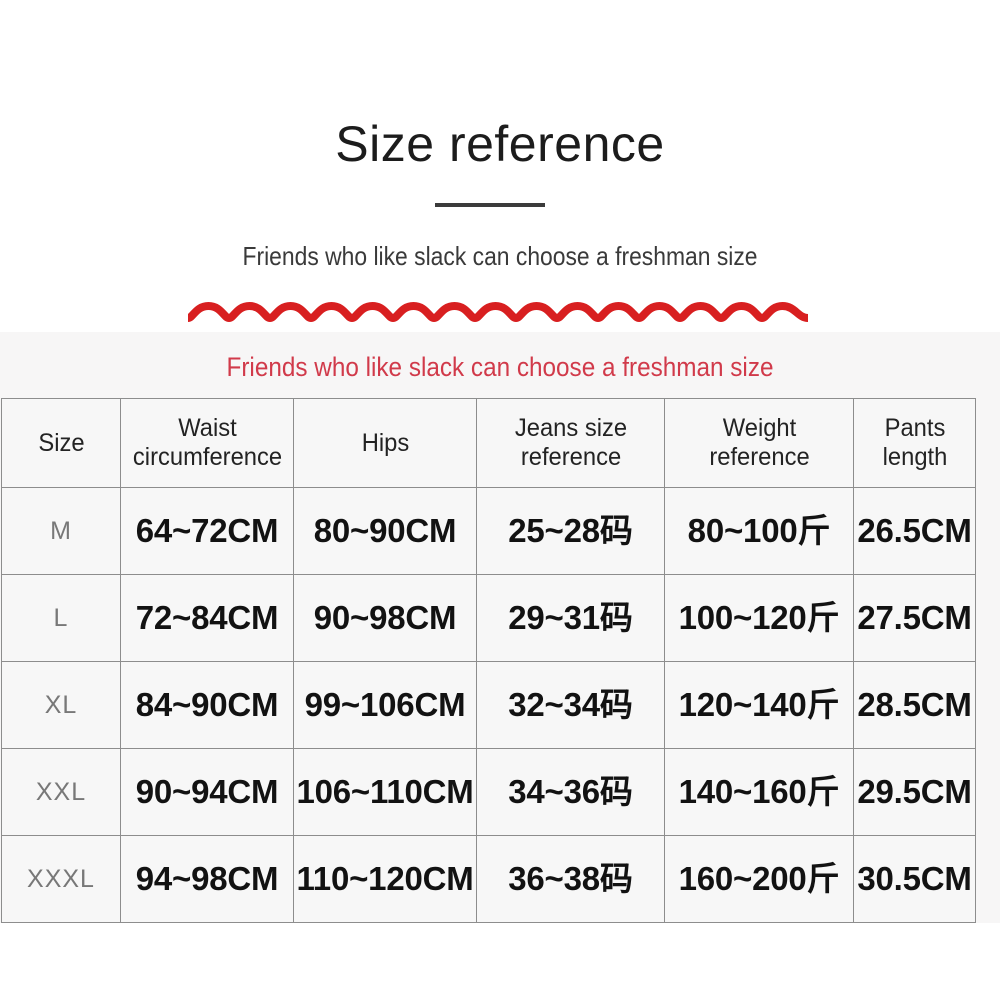  What do you see at coordinates (759, 618) in the screenshot?
I see `cell-weight: 100~120斤` at bounding box center [759, 618].